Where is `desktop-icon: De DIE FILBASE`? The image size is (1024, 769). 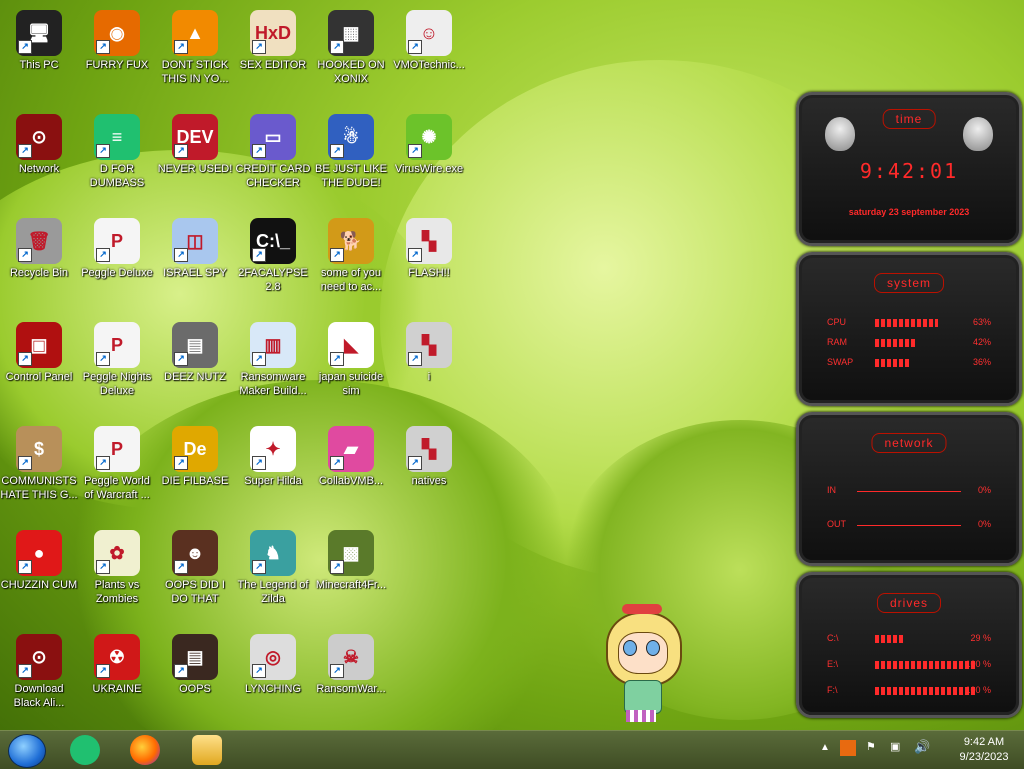 desktop-icon: De DIE FILBASE is located at coordinates (195, 470).